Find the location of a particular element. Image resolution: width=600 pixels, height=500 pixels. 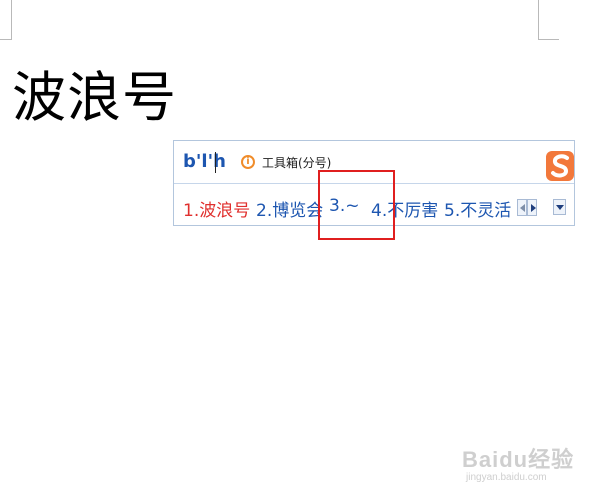

sogou-s-icon is located at coordinates (560, 166).